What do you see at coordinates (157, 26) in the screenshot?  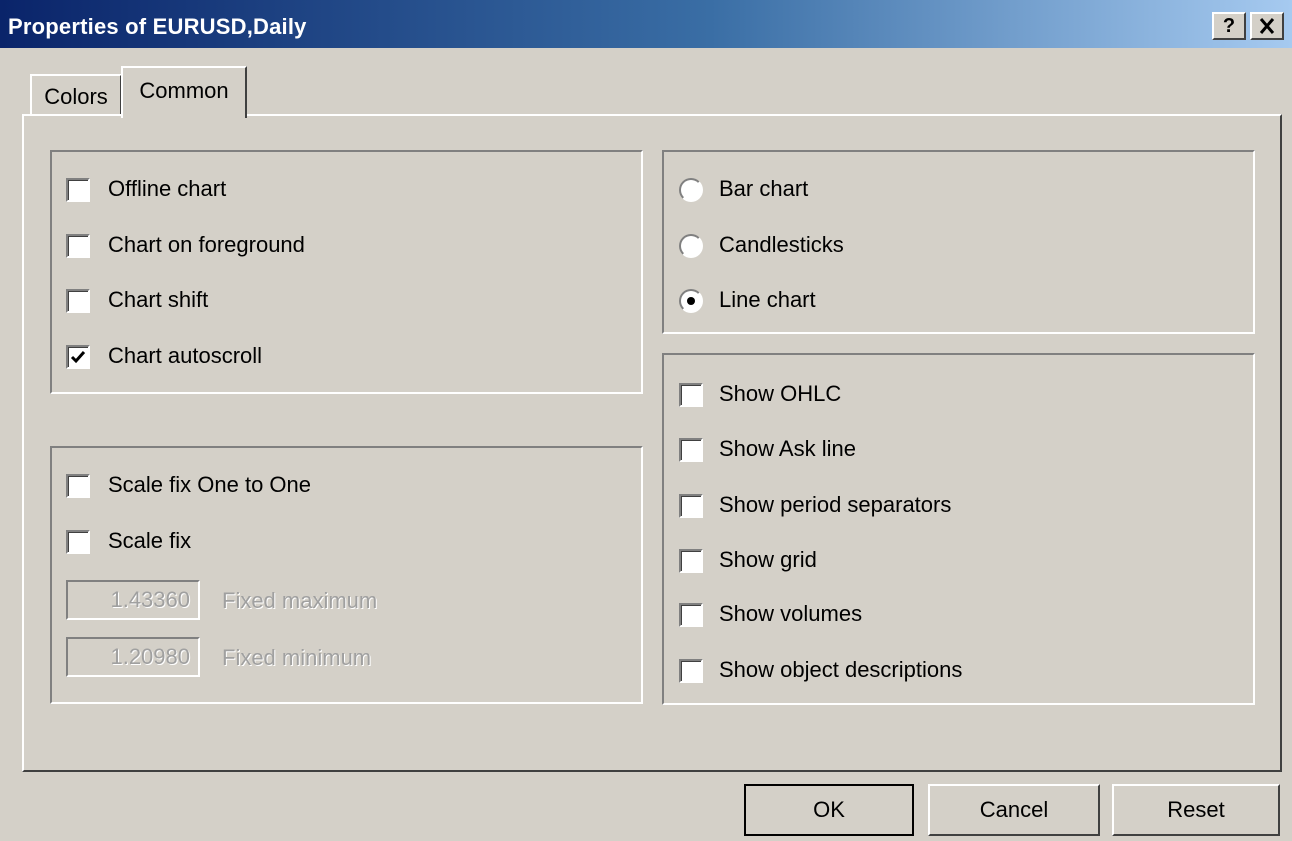 I see `window-title: Properties of EURUSD,Daily` at bounding box center [157, 26].